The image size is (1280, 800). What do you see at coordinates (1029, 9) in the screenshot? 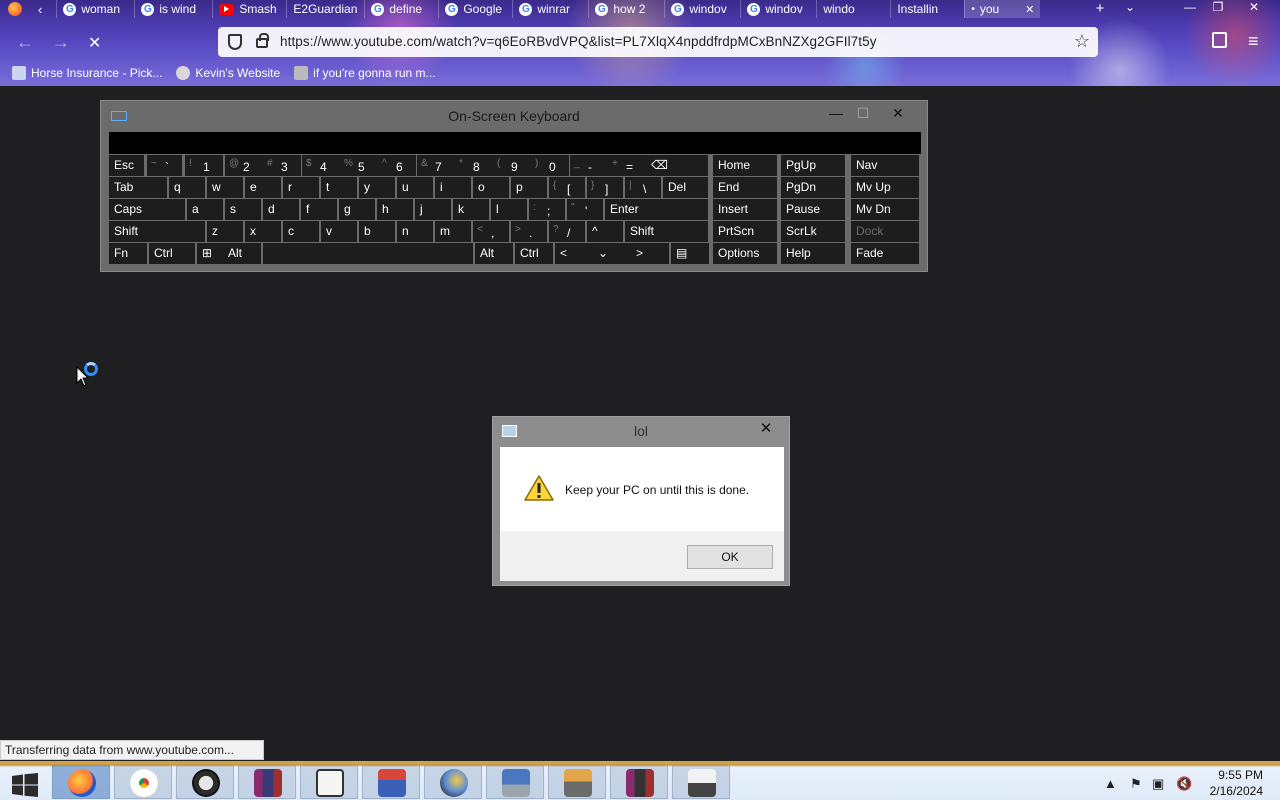
I see `close-tab-icon: ✕` at bounding box center [1029, 9].